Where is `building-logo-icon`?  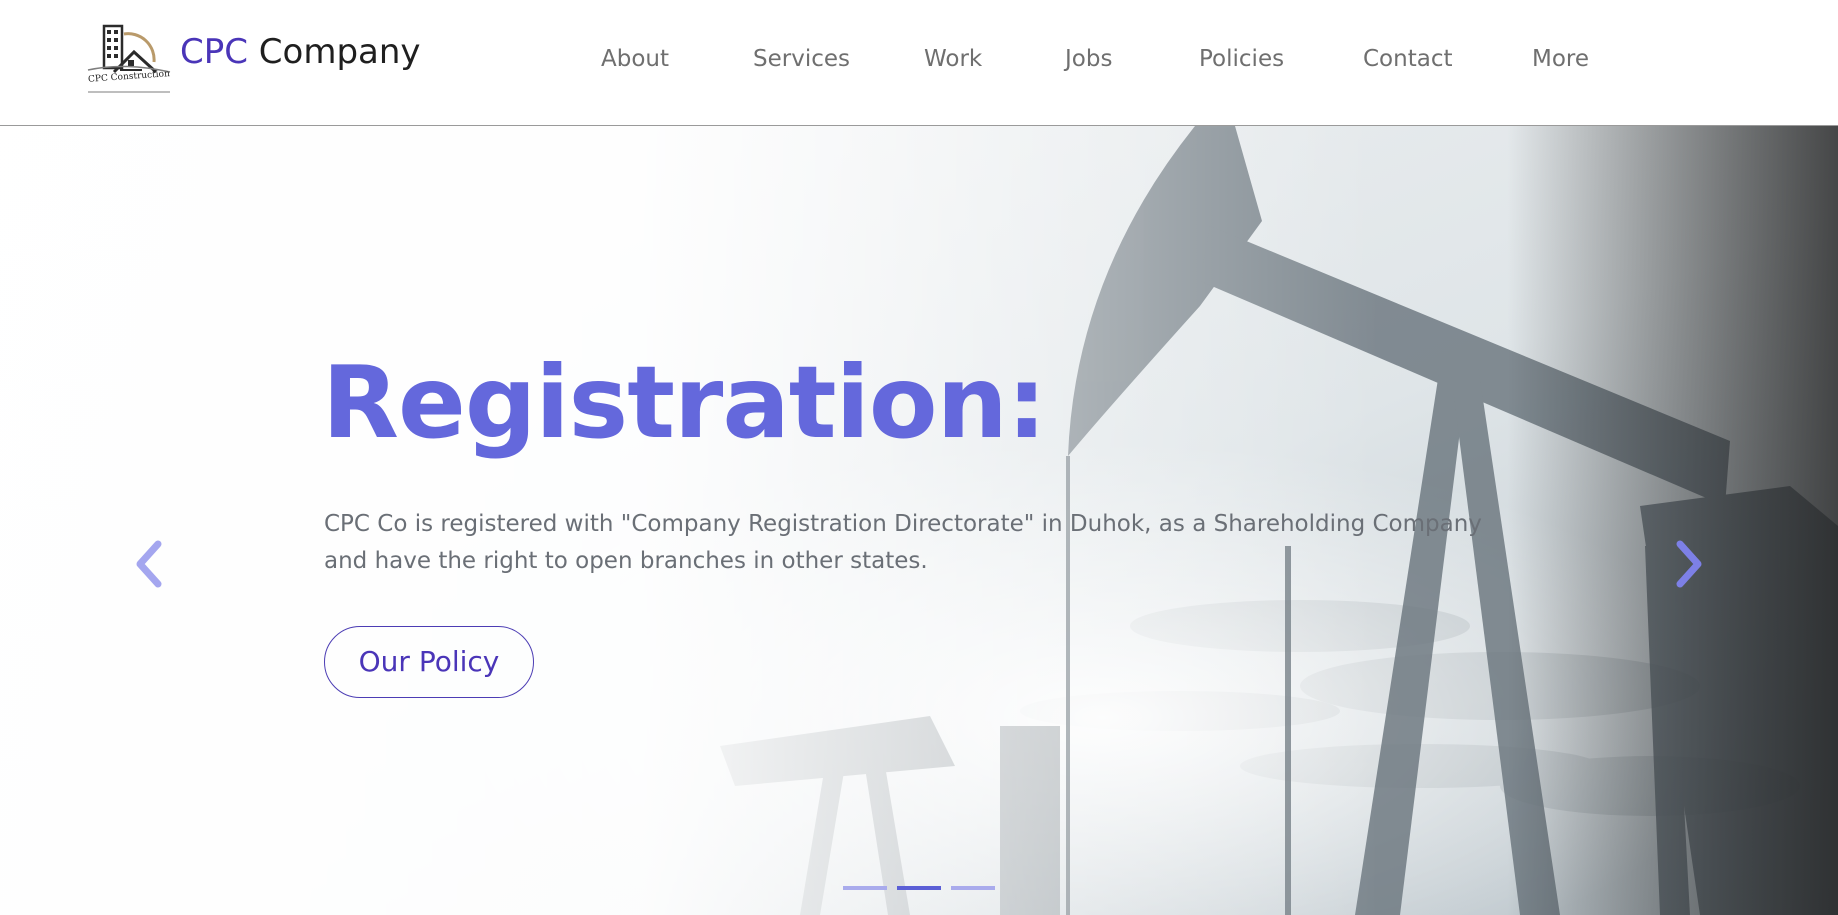 building-logo-icon is located at coordinates (129, 58).